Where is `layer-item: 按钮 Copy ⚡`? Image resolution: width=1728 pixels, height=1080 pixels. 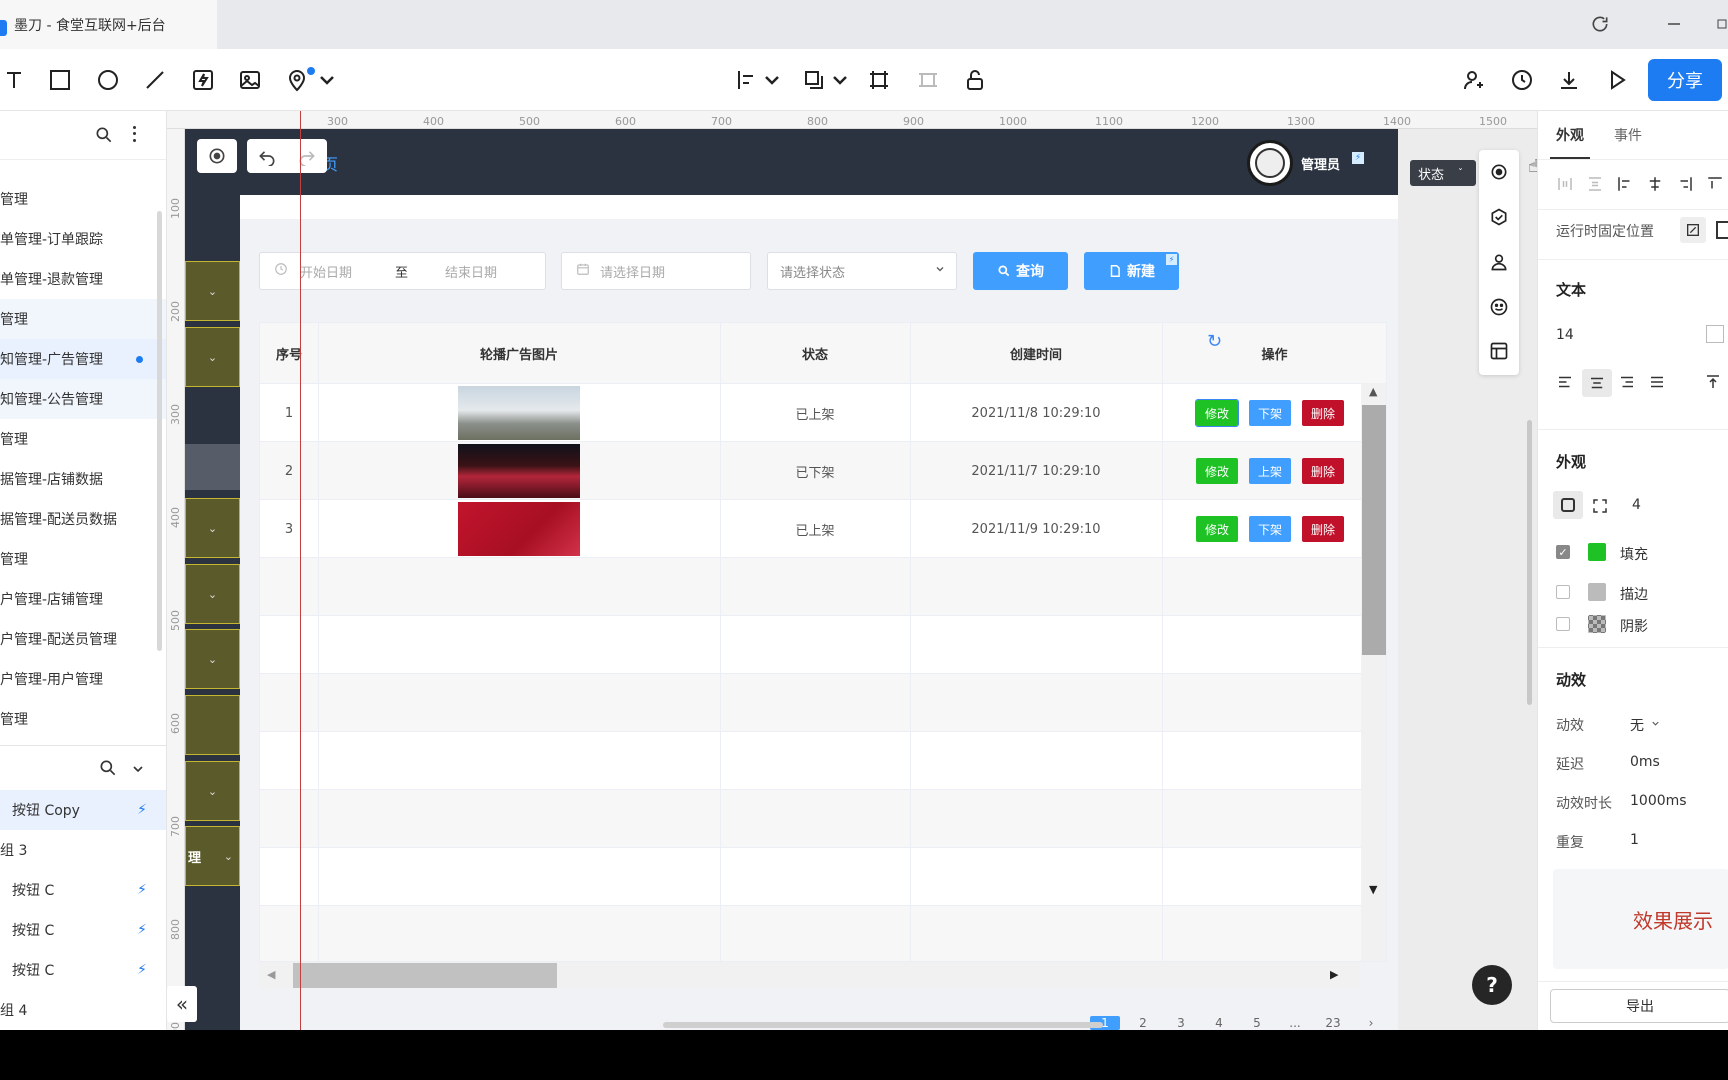
layer-item: 按钮 Copy ⚡ is located at coordinates (83, 810).